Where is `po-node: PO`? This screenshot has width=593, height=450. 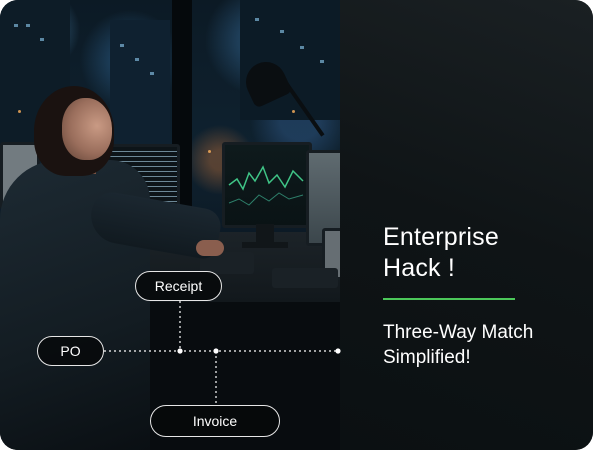
po-node: PO is located at coordinates (70, 351).